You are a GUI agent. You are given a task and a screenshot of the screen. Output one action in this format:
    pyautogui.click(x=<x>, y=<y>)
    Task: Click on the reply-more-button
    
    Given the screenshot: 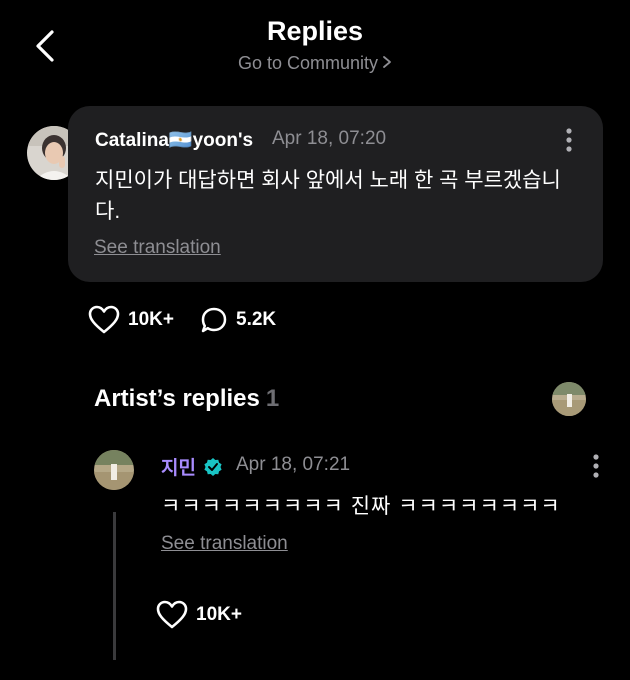 What is the action you would take?
    pyautogui.click(x=596, y=466)
    